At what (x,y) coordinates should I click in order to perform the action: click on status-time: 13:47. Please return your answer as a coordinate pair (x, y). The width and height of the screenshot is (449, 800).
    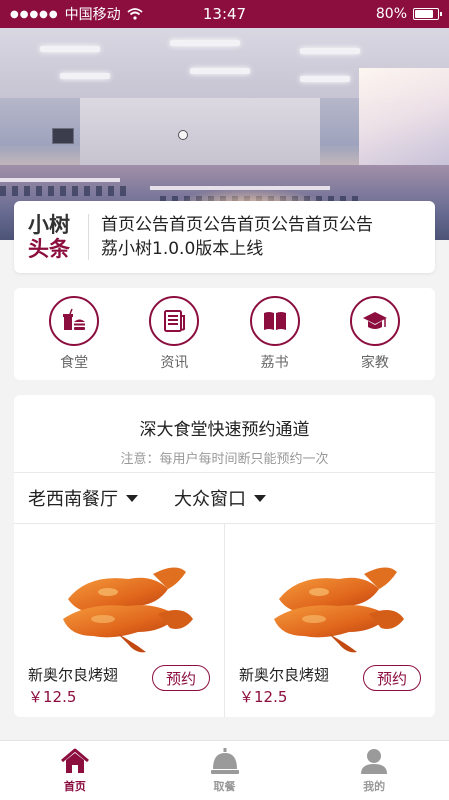
    Looking at the image, I should click on (224, 14).